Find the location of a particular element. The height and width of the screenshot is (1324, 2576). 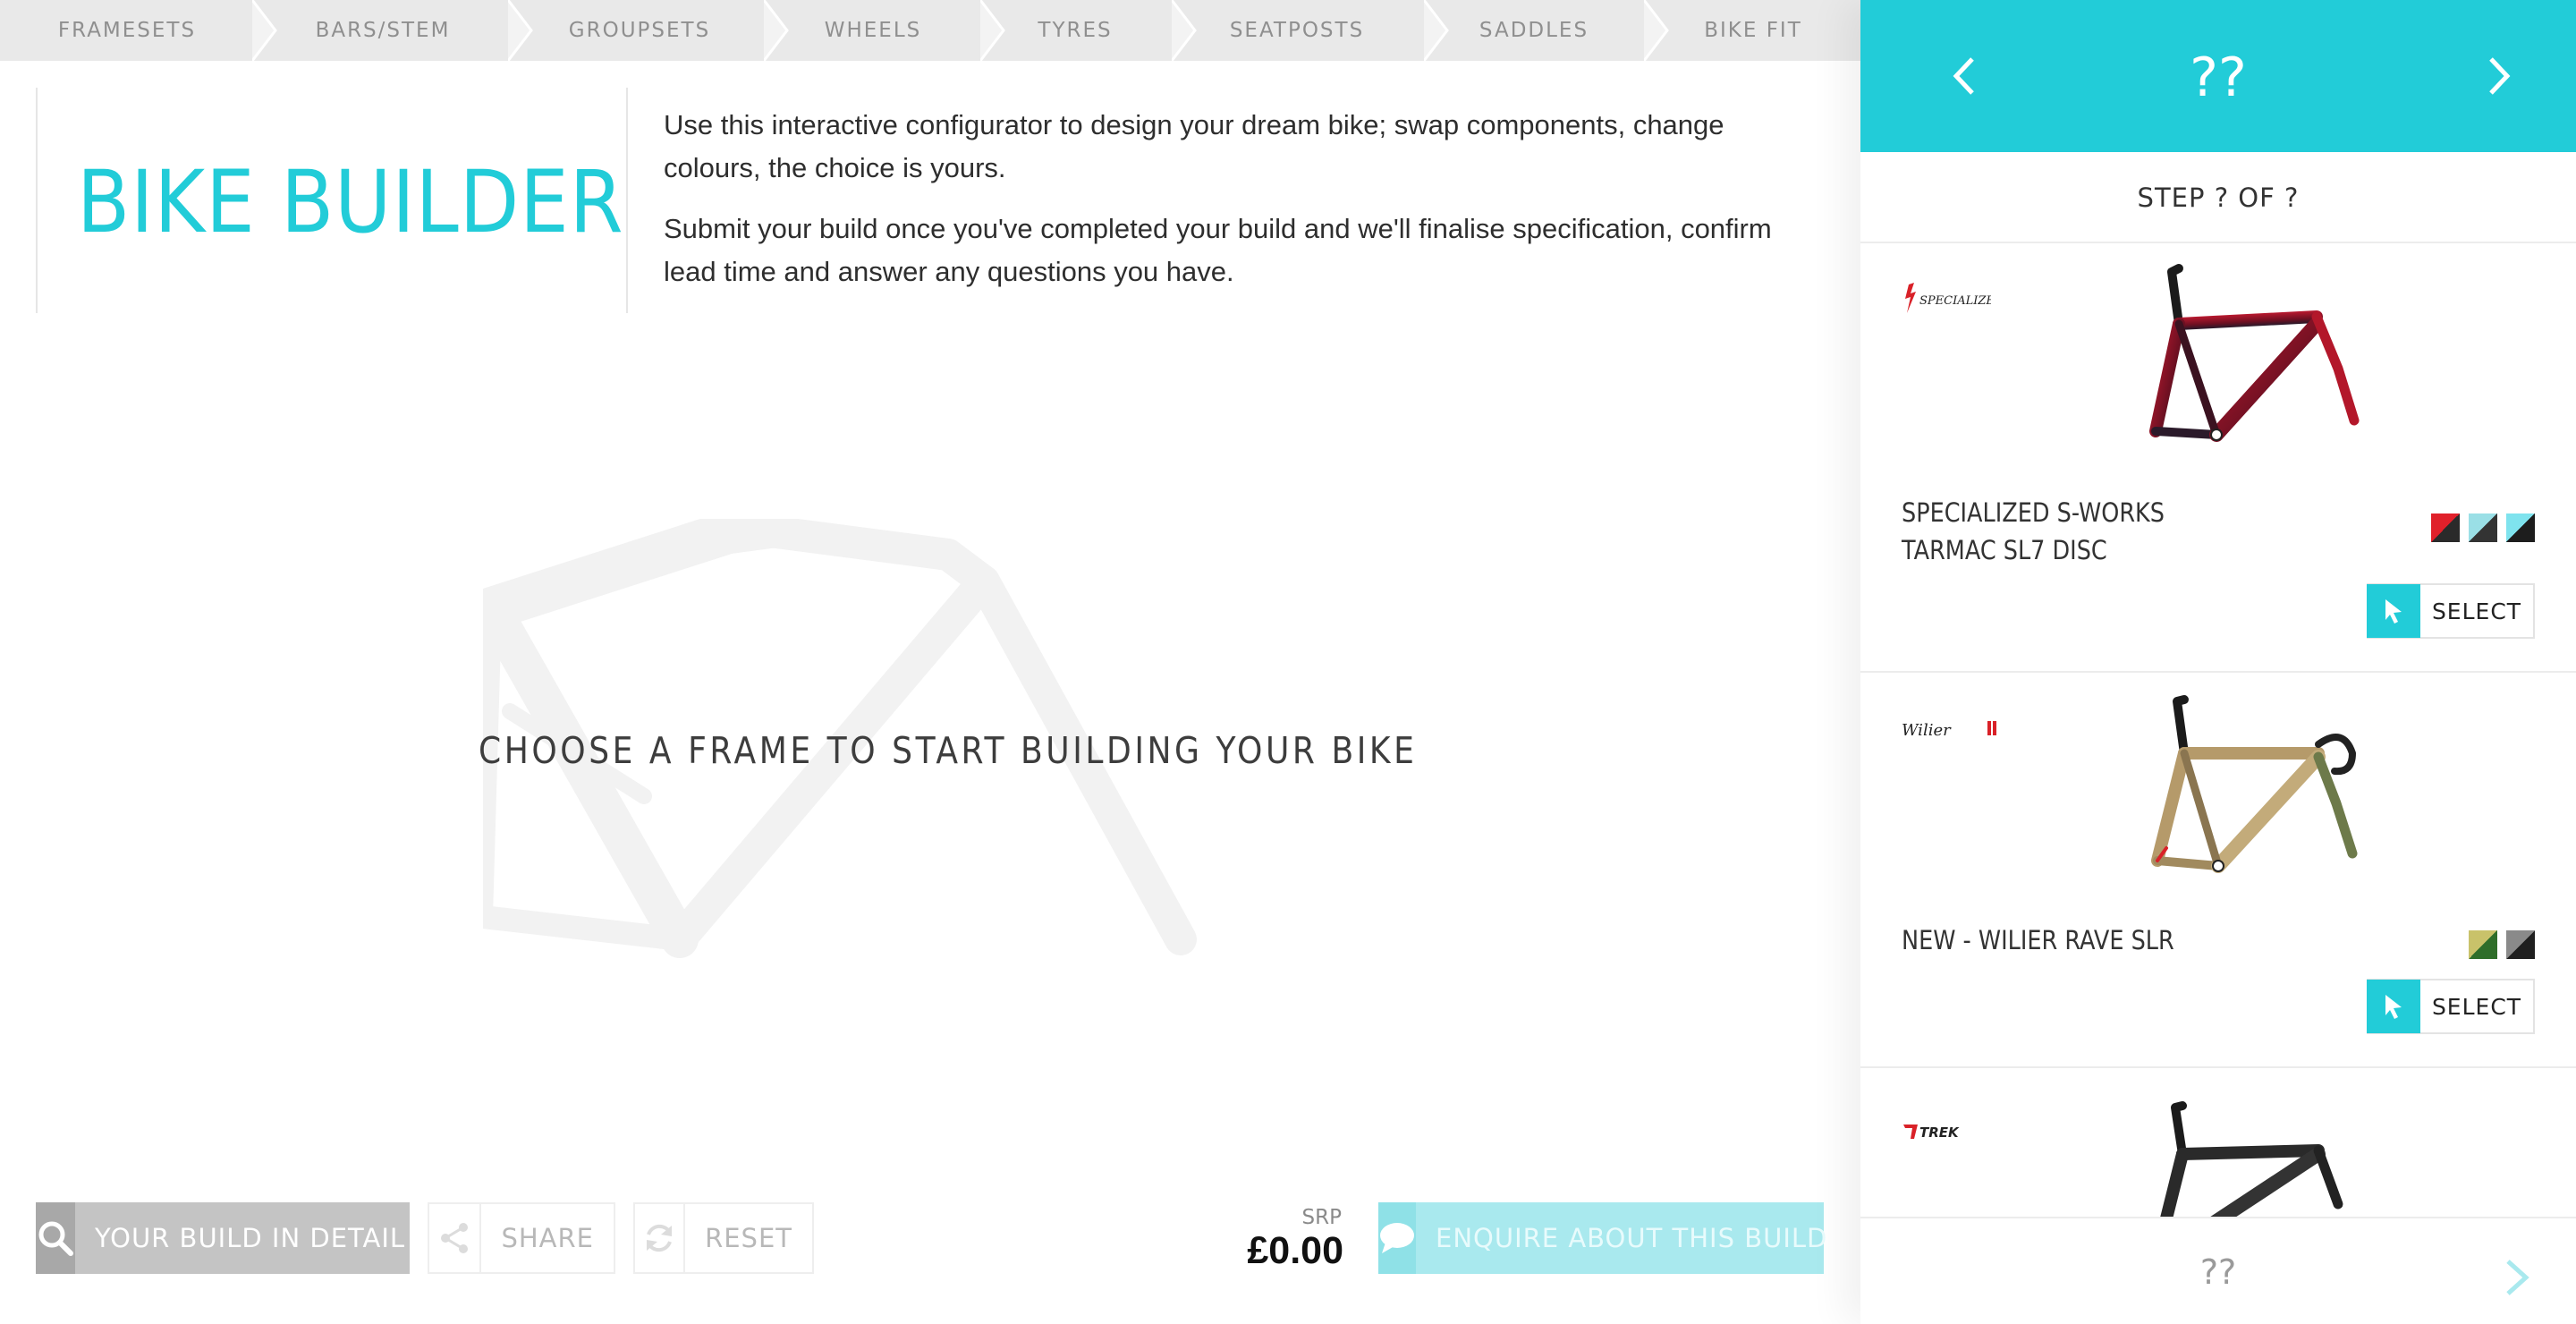

frame-image-sworks-tarmac is located at coordinates (2254, 353).